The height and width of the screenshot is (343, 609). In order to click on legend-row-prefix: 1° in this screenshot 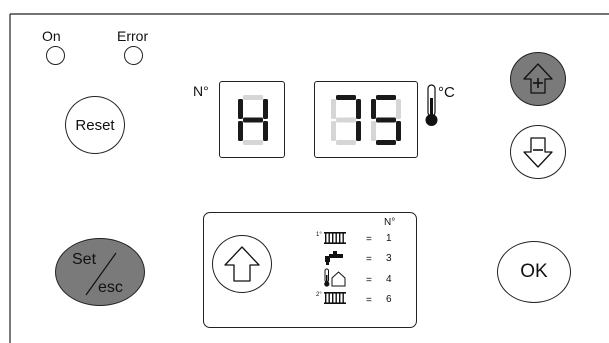, I will do `click(319, 235)`.